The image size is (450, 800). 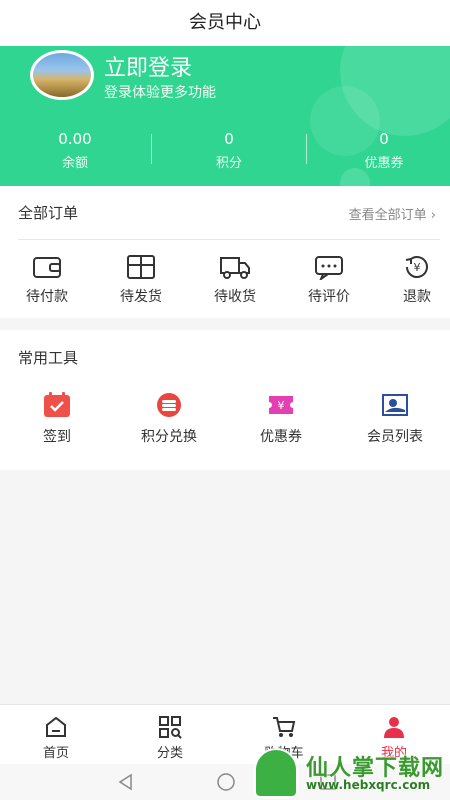 I want to click on order-pending-review: 待评价, so click(x=329, y=280).